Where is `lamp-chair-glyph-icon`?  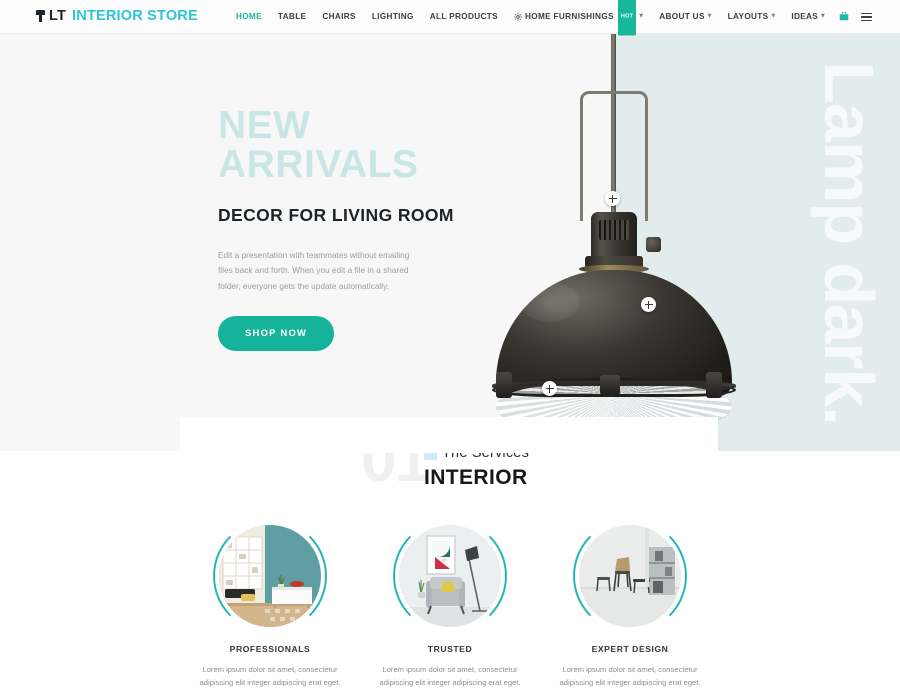
lamp-chair-glyph-icon is located at coordinates (40, 16).